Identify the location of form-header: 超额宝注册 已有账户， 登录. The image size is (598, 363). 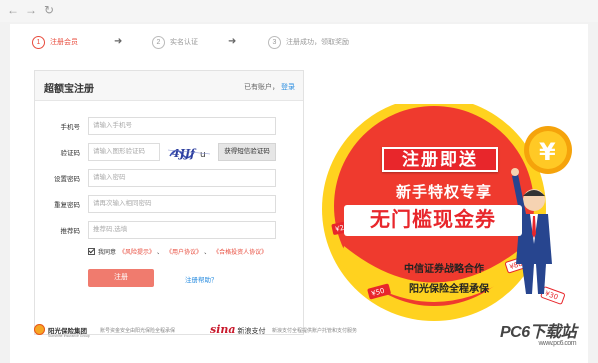
(169, 86).